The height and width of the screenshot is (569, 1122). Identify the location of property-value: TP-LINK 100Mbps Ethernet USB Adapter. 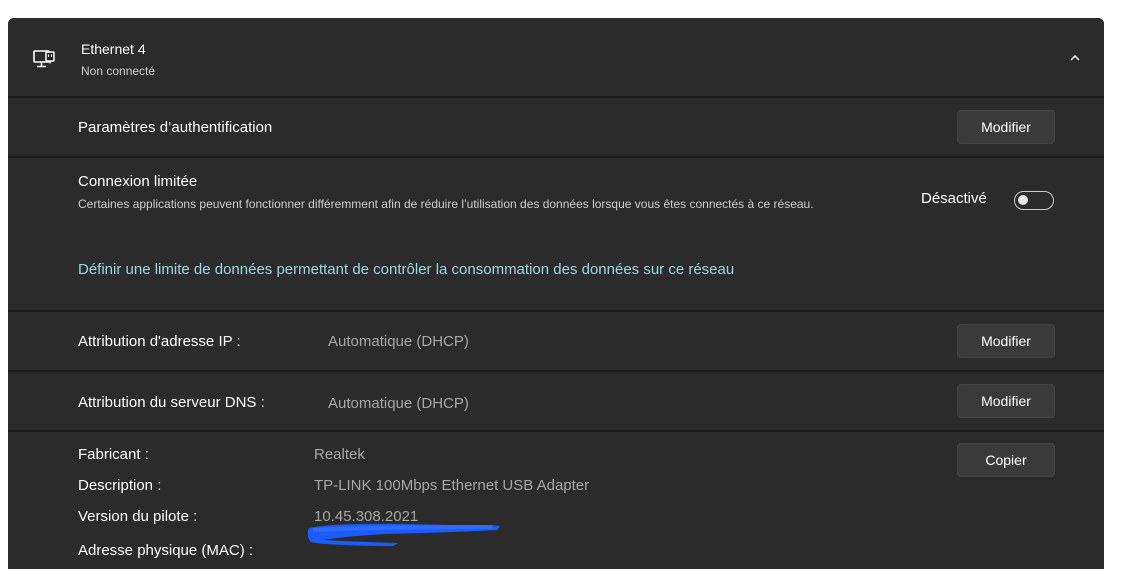
(452, 485).